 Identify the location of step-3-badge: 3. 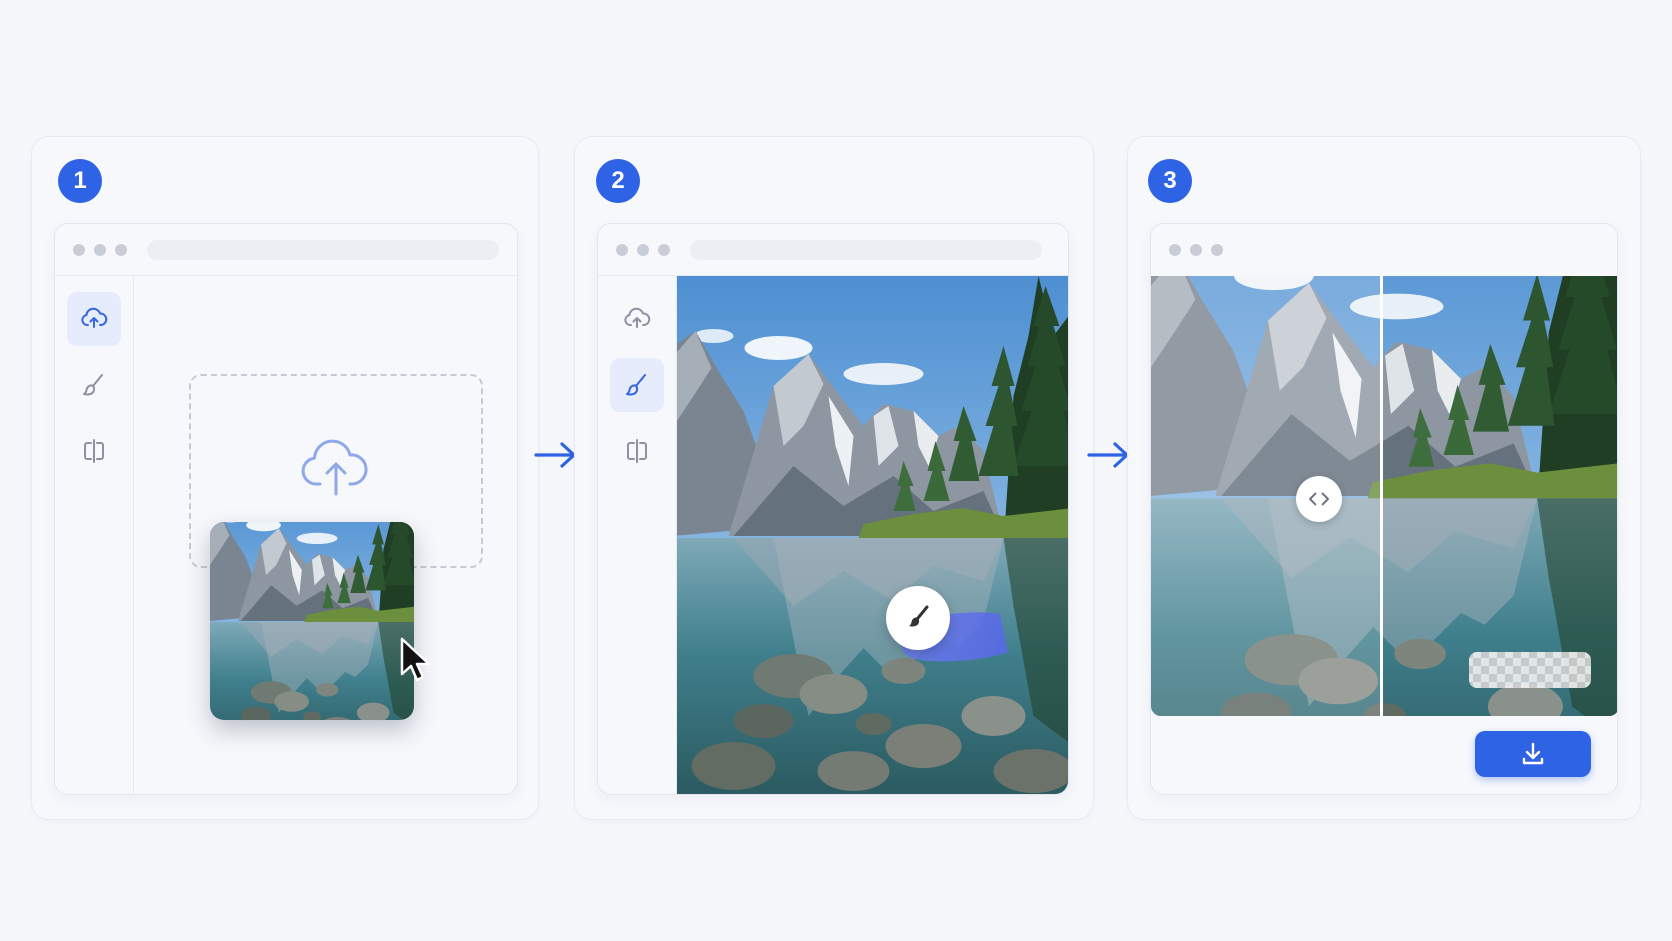
(1170, 181).